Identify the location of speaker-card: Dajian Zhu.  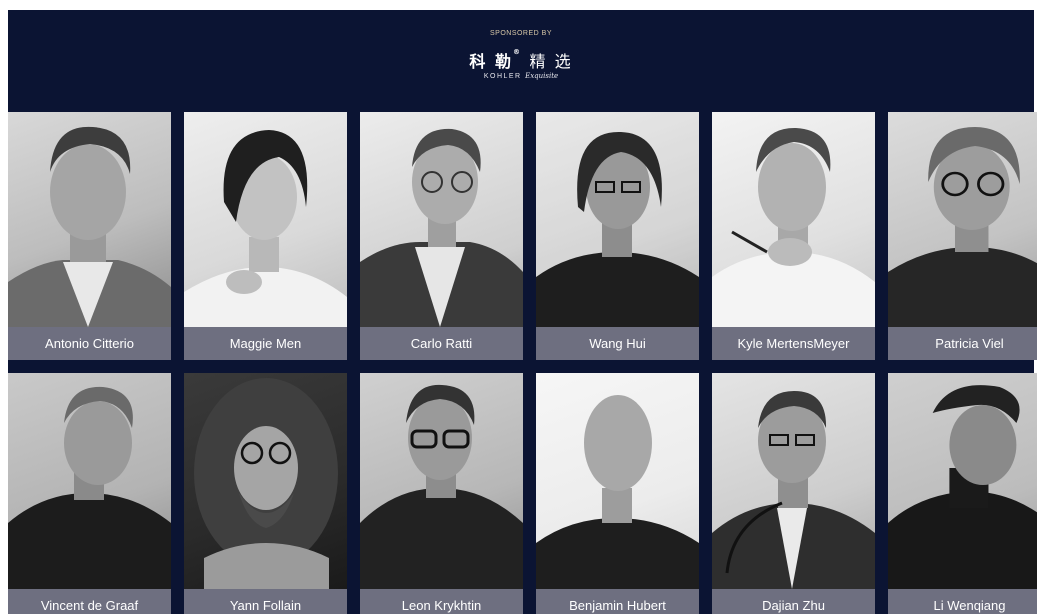
(793, 493).